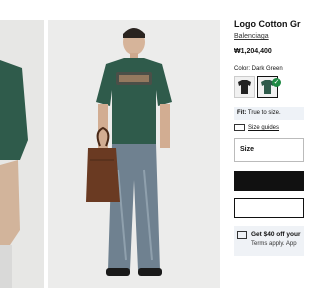  What do you see at coordinates (242, 235) in the screenshot?
I see `gift-card-icon` at bounding box center [242, 235].